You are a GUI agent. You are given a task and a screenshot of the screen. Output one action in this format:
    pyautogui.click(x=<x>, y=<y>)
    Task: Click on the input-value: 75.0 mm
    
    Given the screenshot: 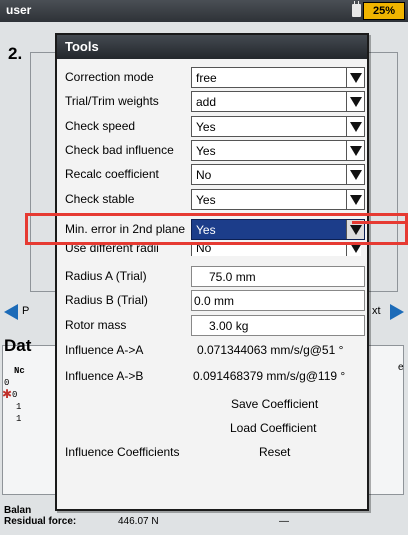 What is the action you would take?
    pyautogui.click(x=232, y=277)
    